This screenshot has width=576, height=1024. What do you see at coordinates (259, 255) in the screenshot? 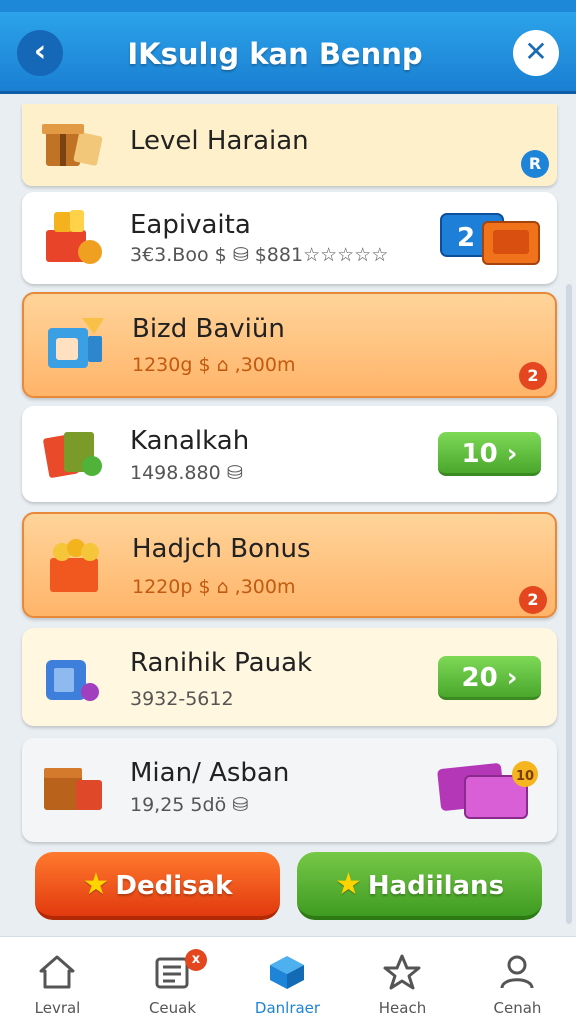
I see `card-subtitle: 3€3.Boo $ ⛁ $881☆☆☆☆☆` at bounding box center [259, 255].